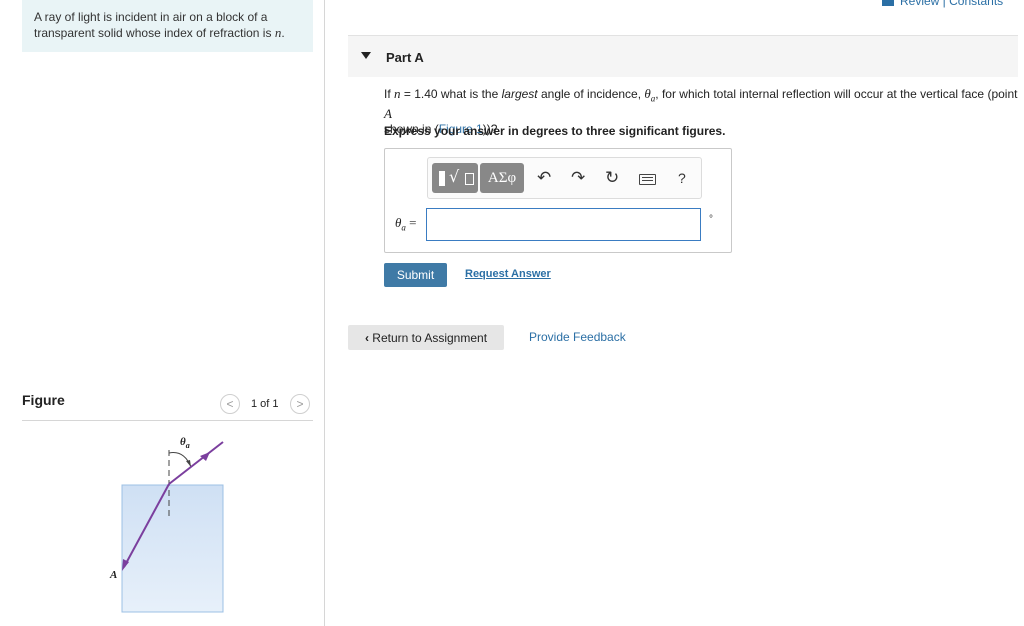 The height and width of the screenshot is (626, 1024). Describe the element at coordinates (612, 178) in the screenshot. I see `reset-icon: ↻` at that location.